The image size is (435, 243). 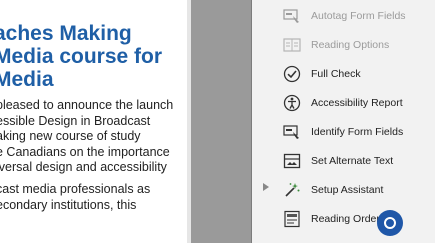 I want to click on paragraph-line: pleased to announce the launch, so click(x=87, y=105).